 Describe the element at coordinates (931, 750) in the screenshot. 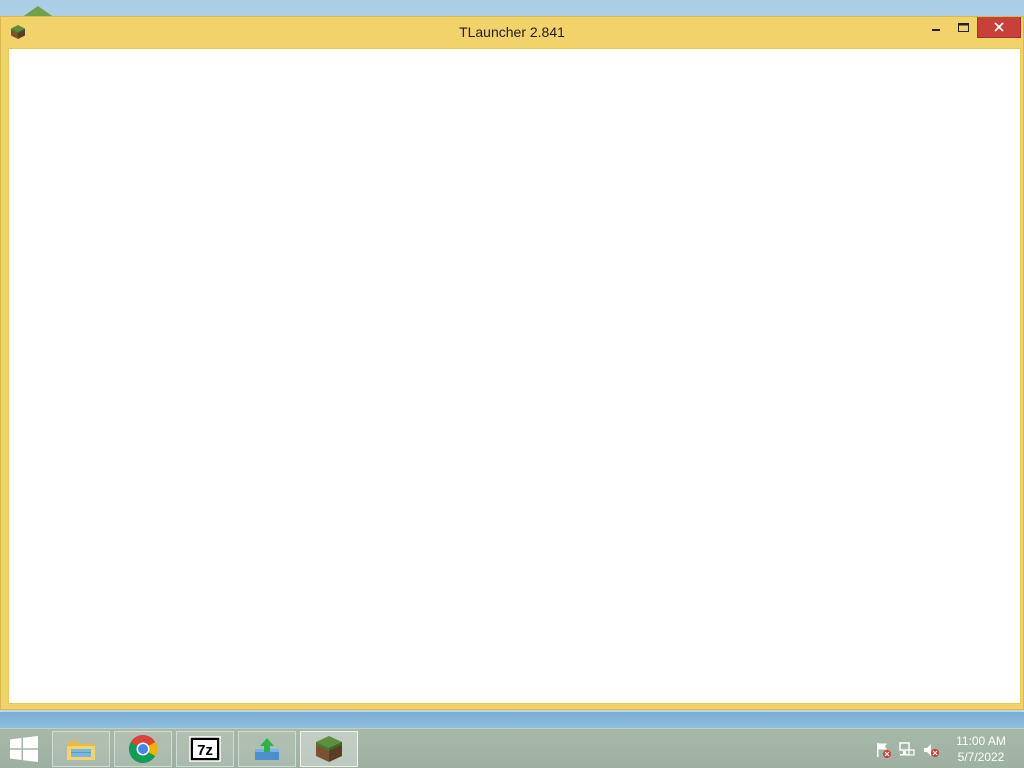

I see `volume-muted-icon` at that location.